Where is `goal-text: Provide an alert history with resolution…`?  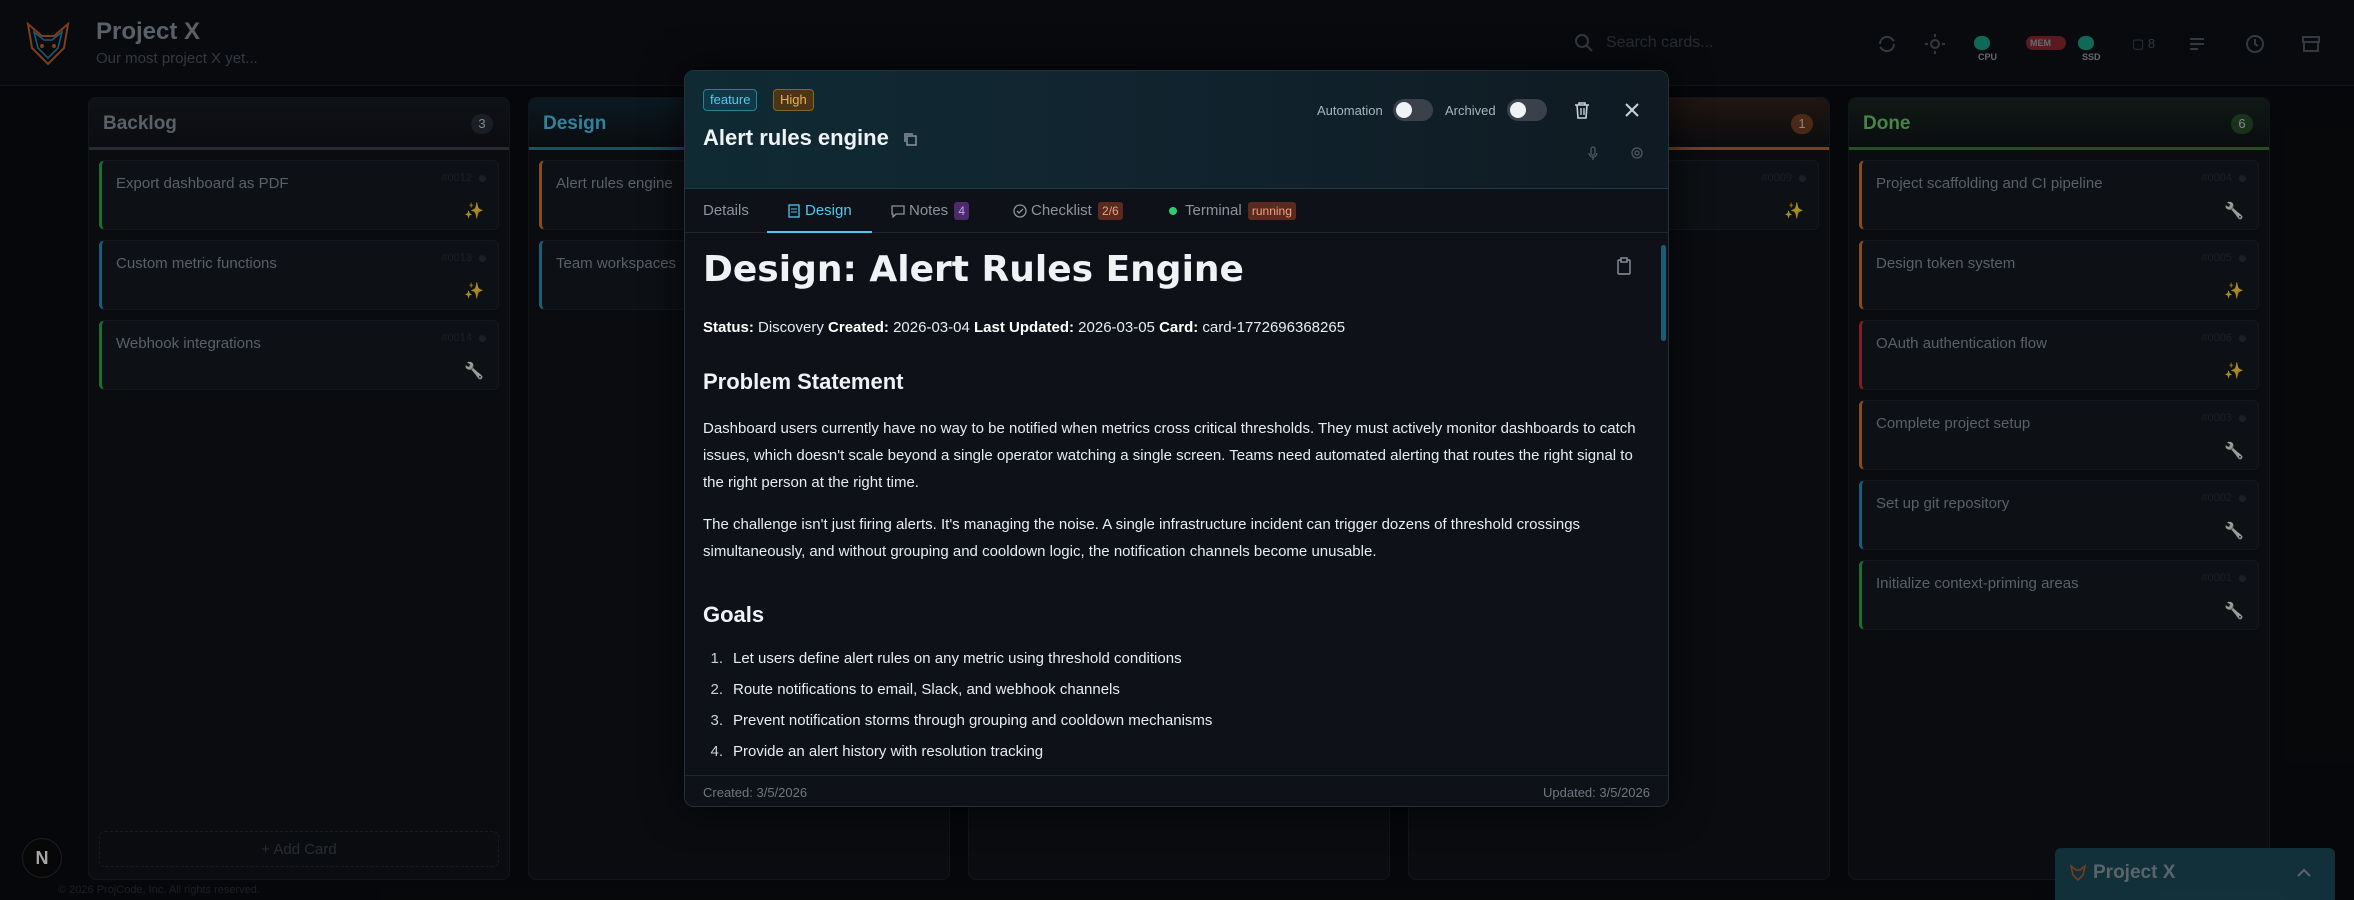
goal-text: Provide an alert history with resolution… is located at coordinates (888, 751).